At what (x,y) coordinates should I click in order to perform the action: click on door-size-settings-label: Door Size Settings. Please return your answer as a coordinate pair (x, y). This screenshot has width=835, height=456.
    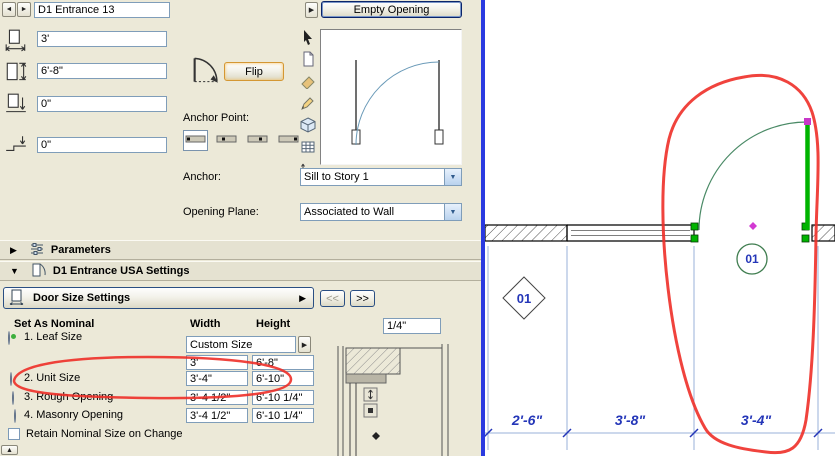
    Looking at the image, I should click on (82, 298).